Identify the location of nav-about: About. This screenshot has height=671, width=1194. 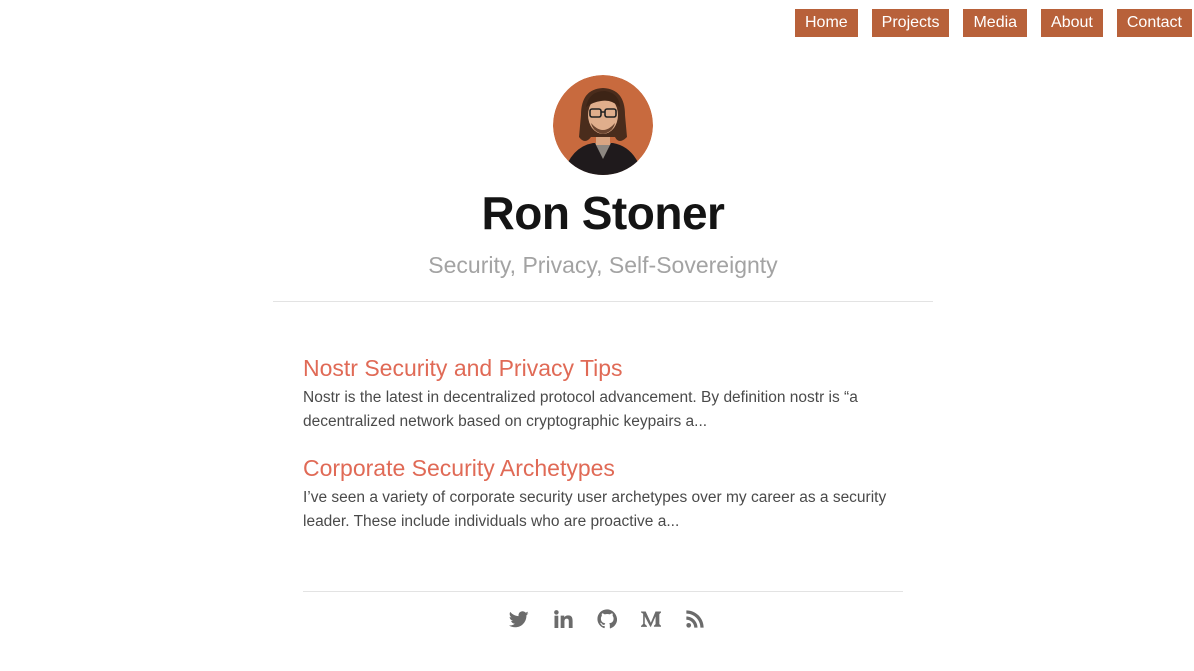
(1072, 23).